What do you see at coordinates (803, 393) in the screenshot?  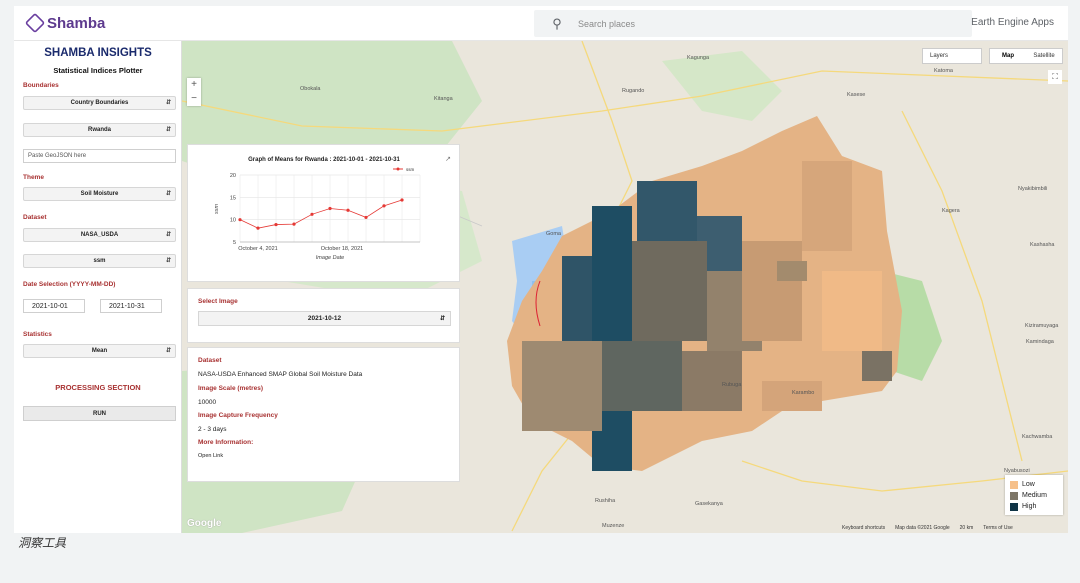 I see `place-label: Karambo` at bounding box center [803, 393].